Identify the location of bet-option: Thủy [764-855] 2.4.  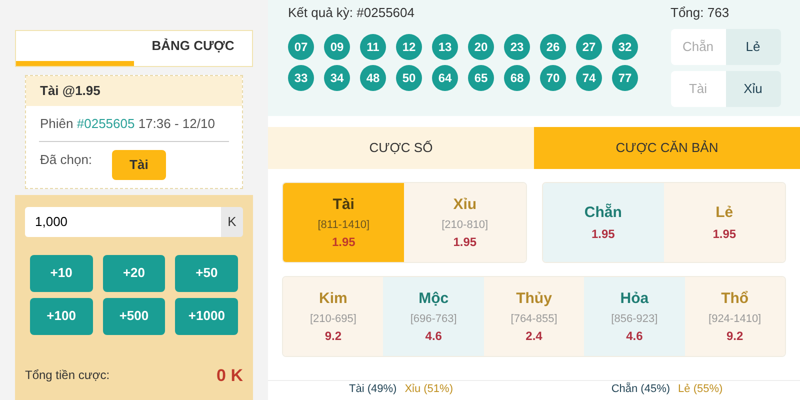
(534, 316).